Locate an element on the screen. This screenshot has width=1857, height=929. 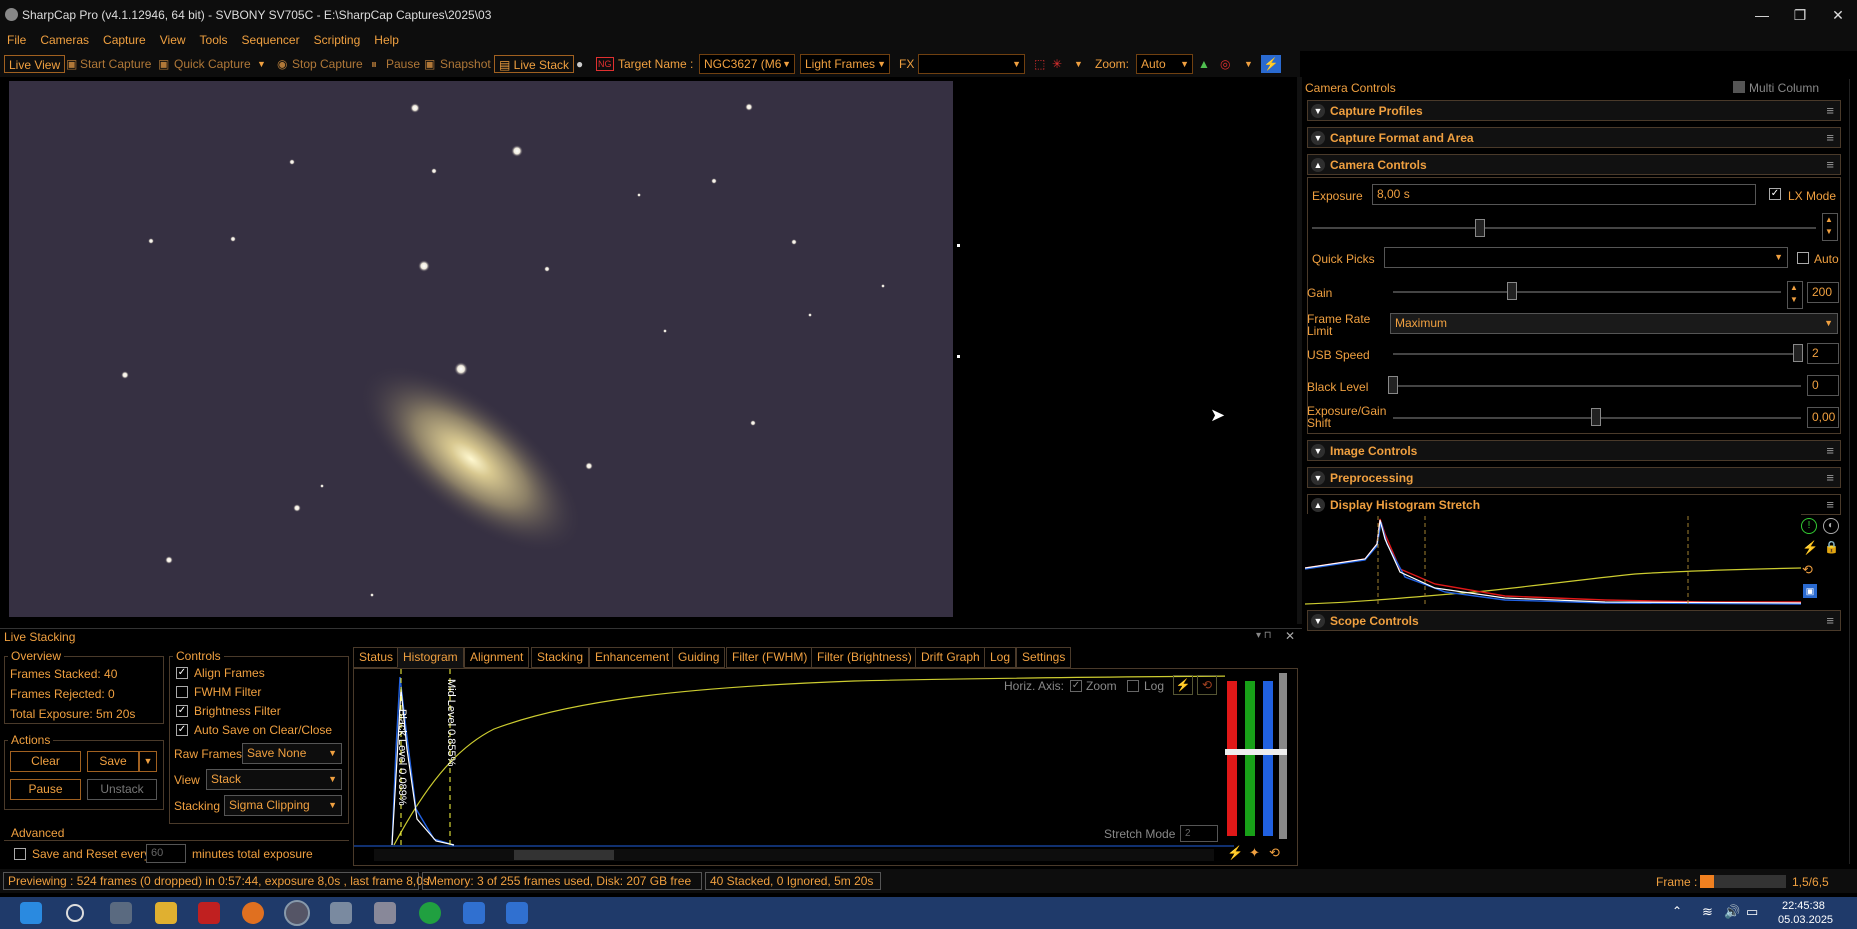
menu-view: View is located at coordinates (173, 40).